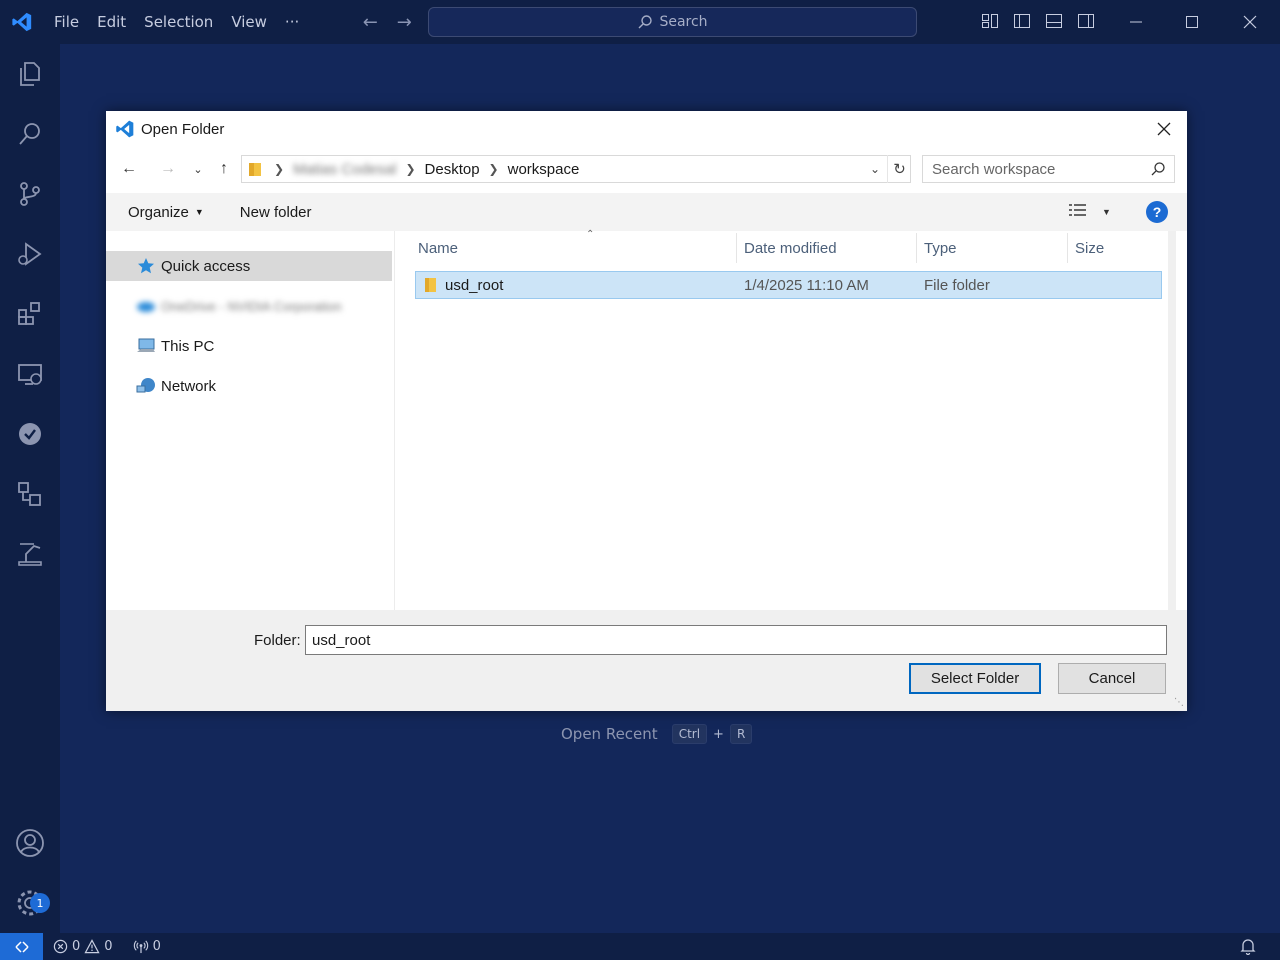 Image resolution: width=1280 pixels, height=960 pixels. What do you see at coordinates (249, 266) in the screenshot?
I see `nav-quick-access: Quick access` at bounding box center [249, 266].